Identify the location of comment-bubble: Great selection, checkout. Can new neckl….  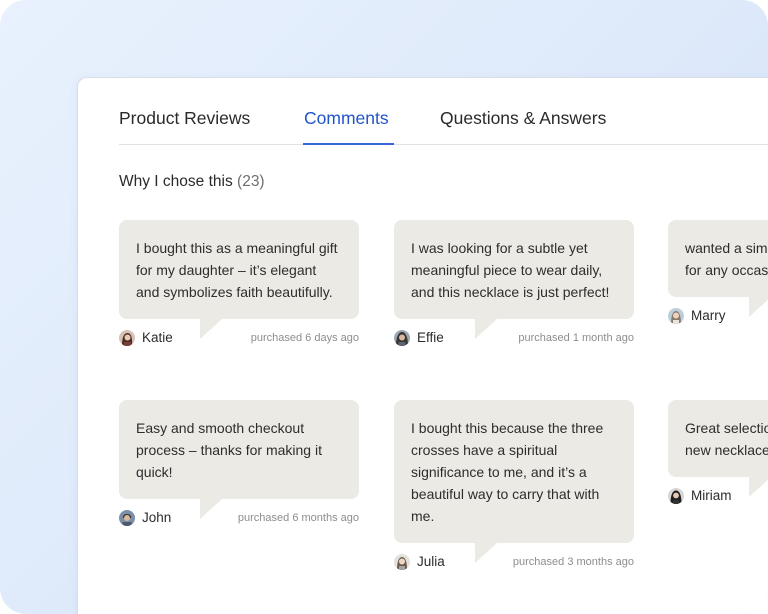
(718, 448).